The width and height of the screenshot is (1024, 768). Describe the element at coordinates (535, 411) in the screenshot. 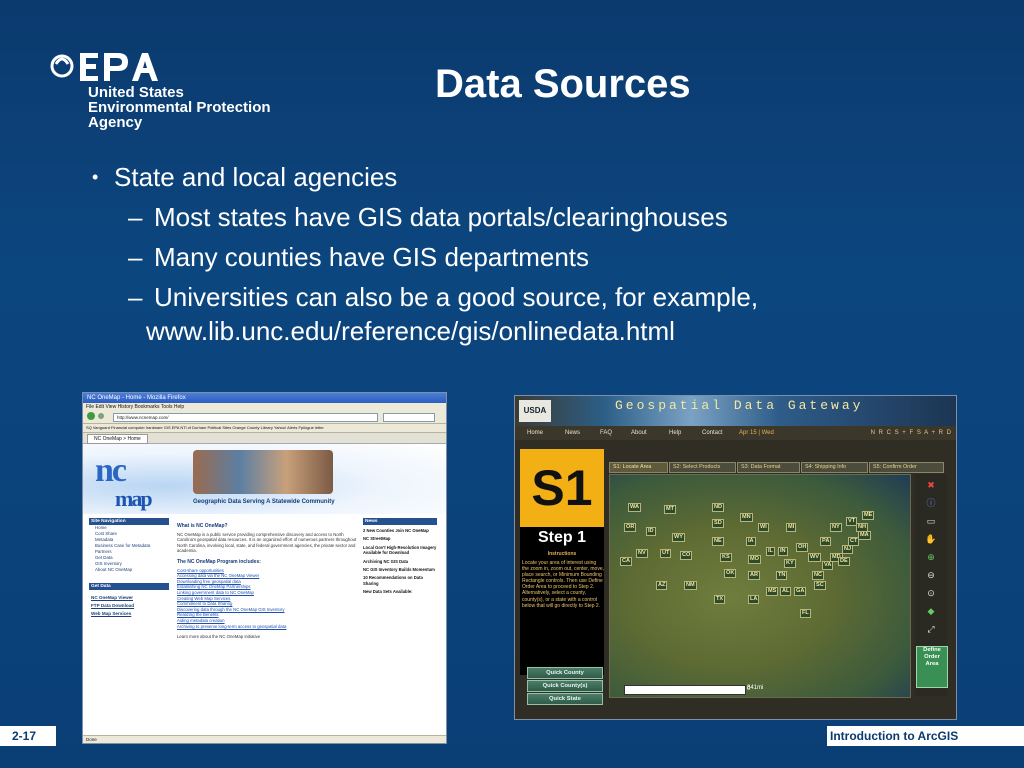

I see `usda-logo: USDA` at that location.